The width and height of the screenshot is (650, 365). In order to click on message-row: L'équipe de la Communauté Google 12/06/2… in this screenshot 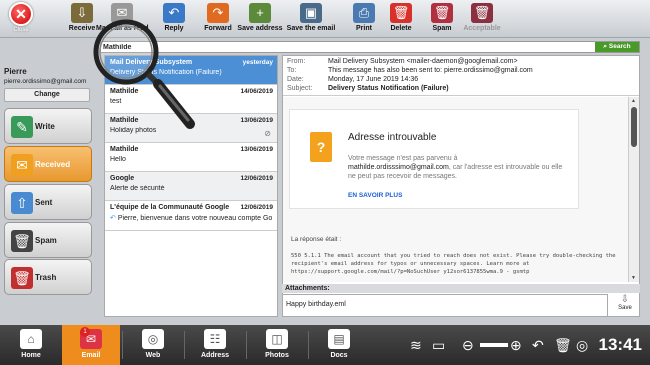, I will do `click(191, 216)`.